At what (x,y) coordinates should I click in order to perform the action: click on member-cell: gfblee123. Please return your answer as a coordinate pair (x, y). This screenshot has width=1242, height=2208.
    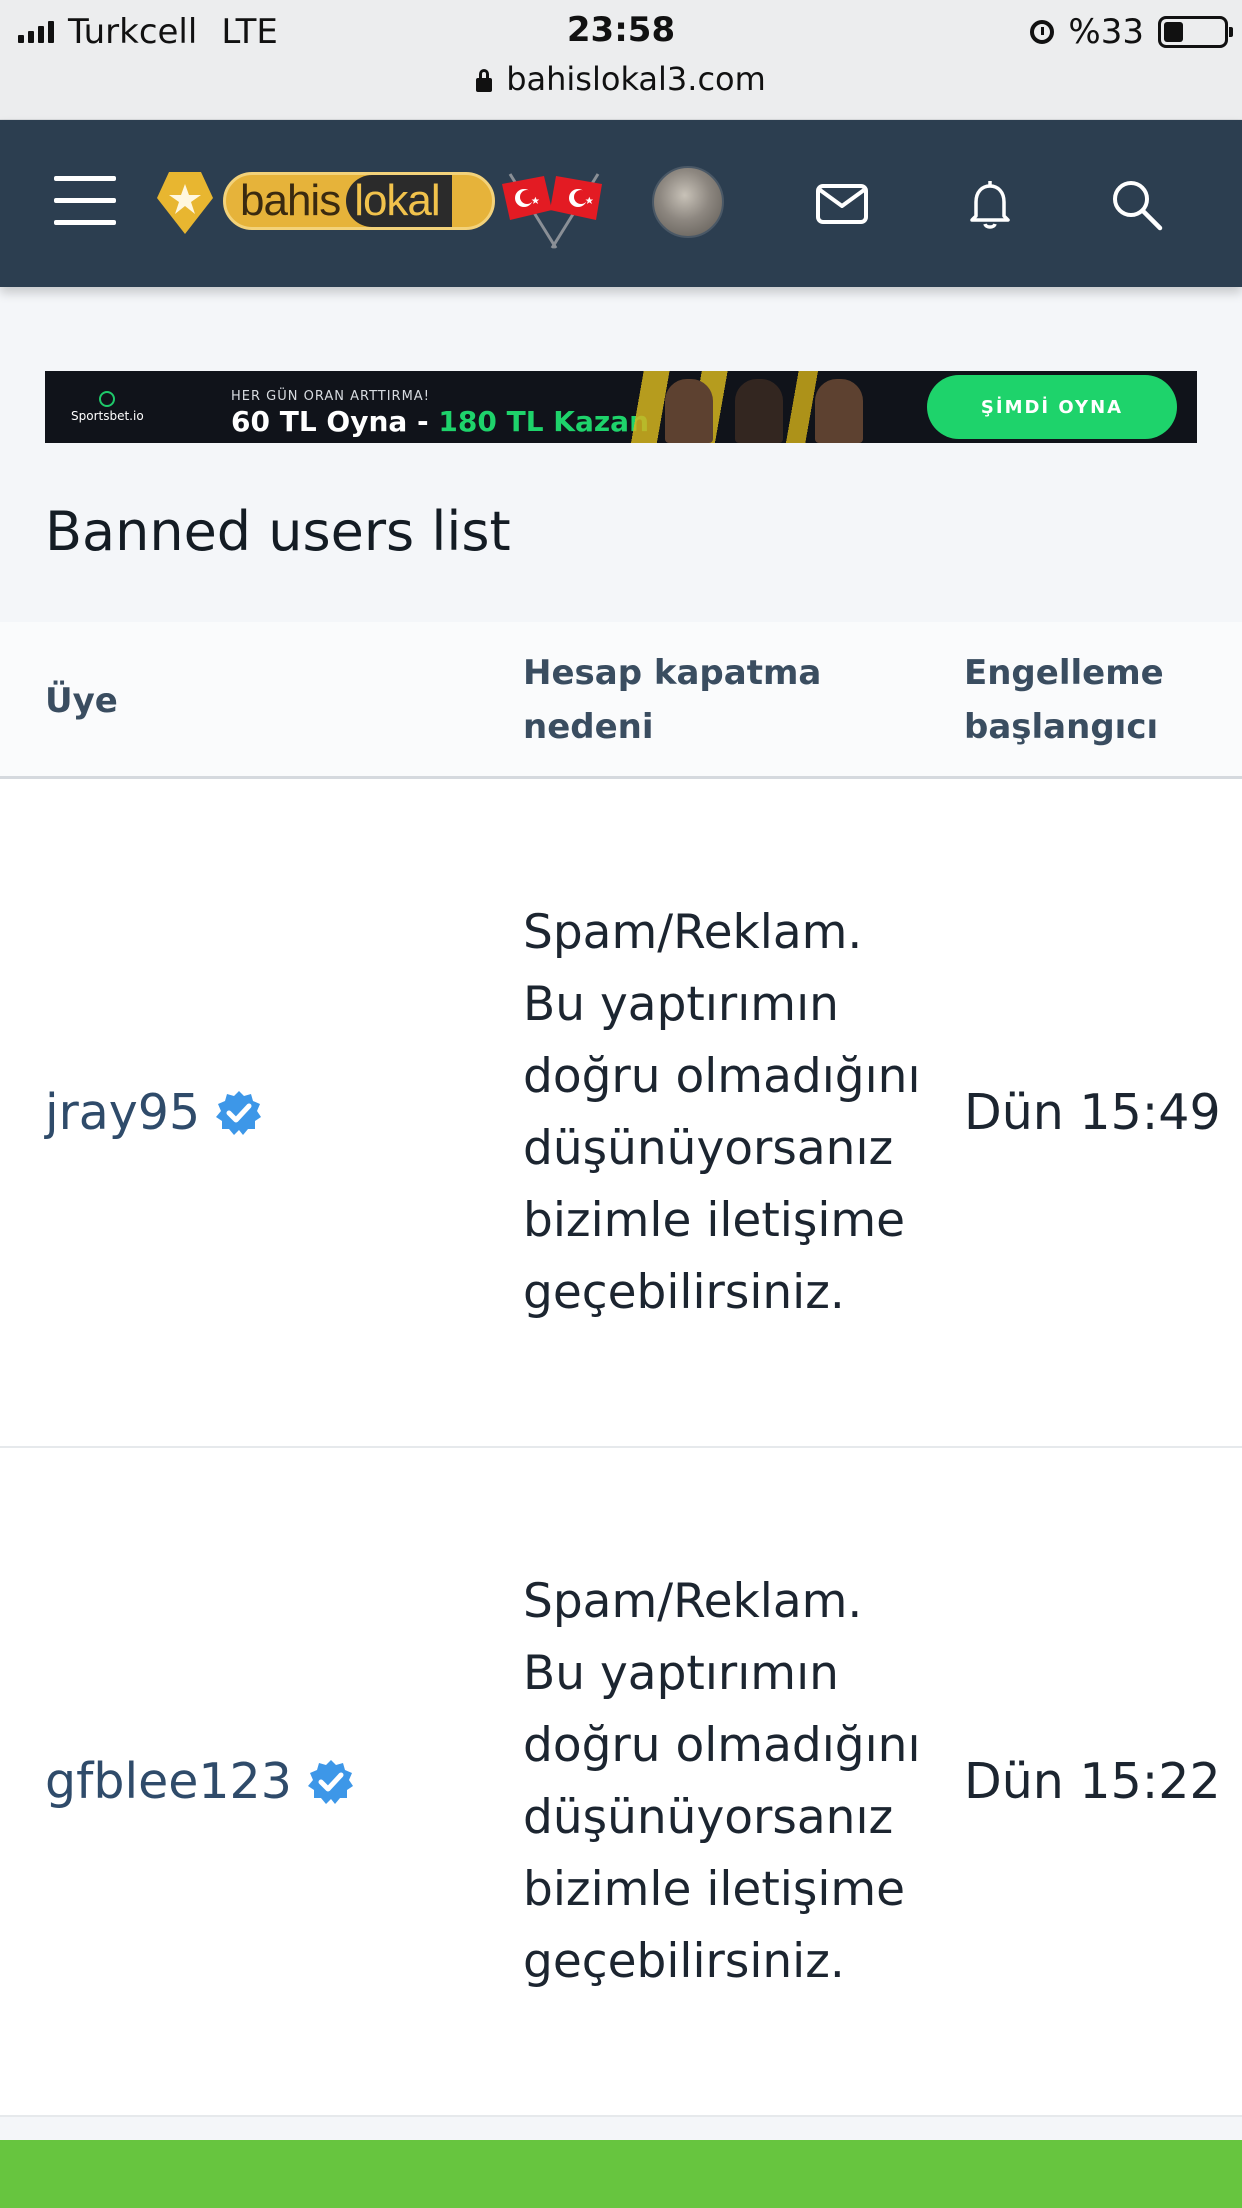
    Looking at the image, I should click on (200, 1781).